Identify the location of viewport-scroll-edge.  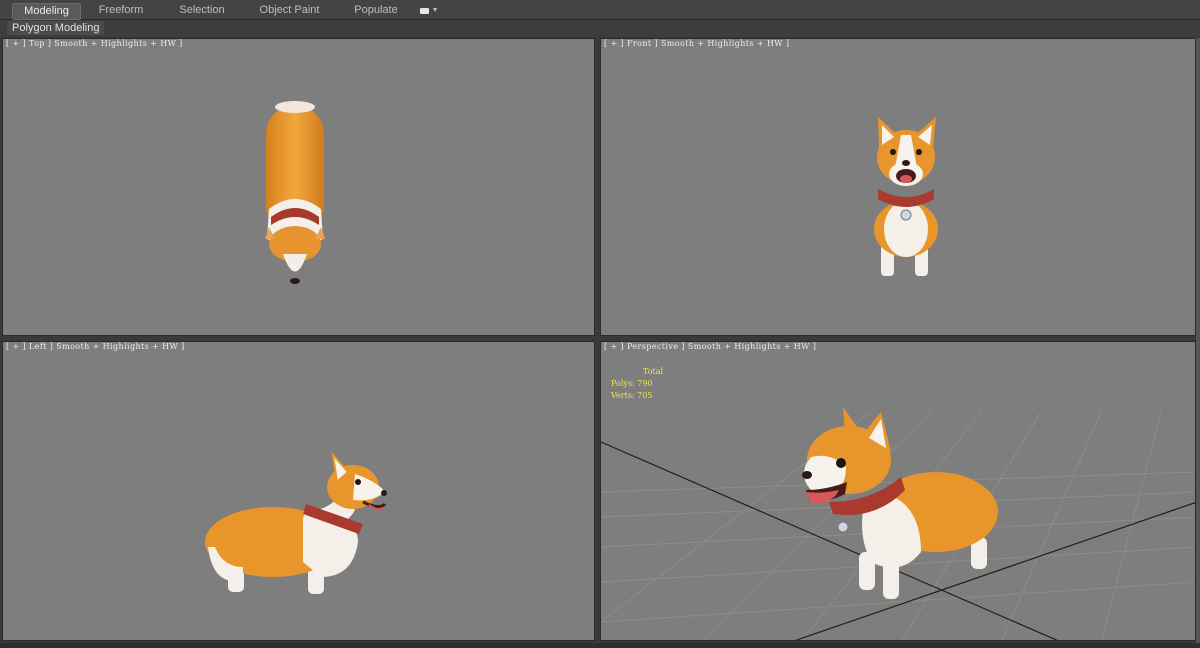
(1198, 340).